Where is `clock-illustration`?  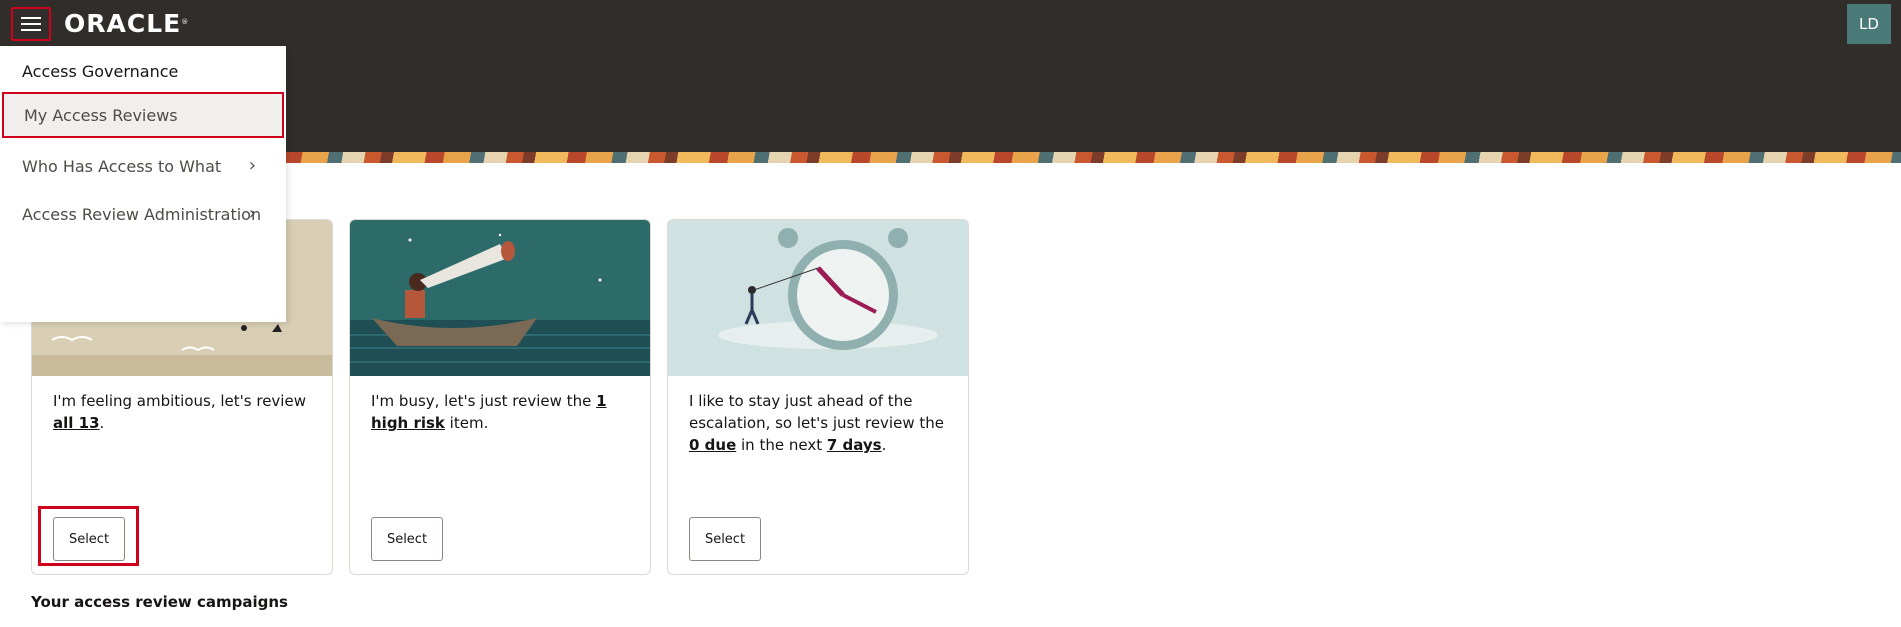
clock-illustration is located at coordinates (818, 298).